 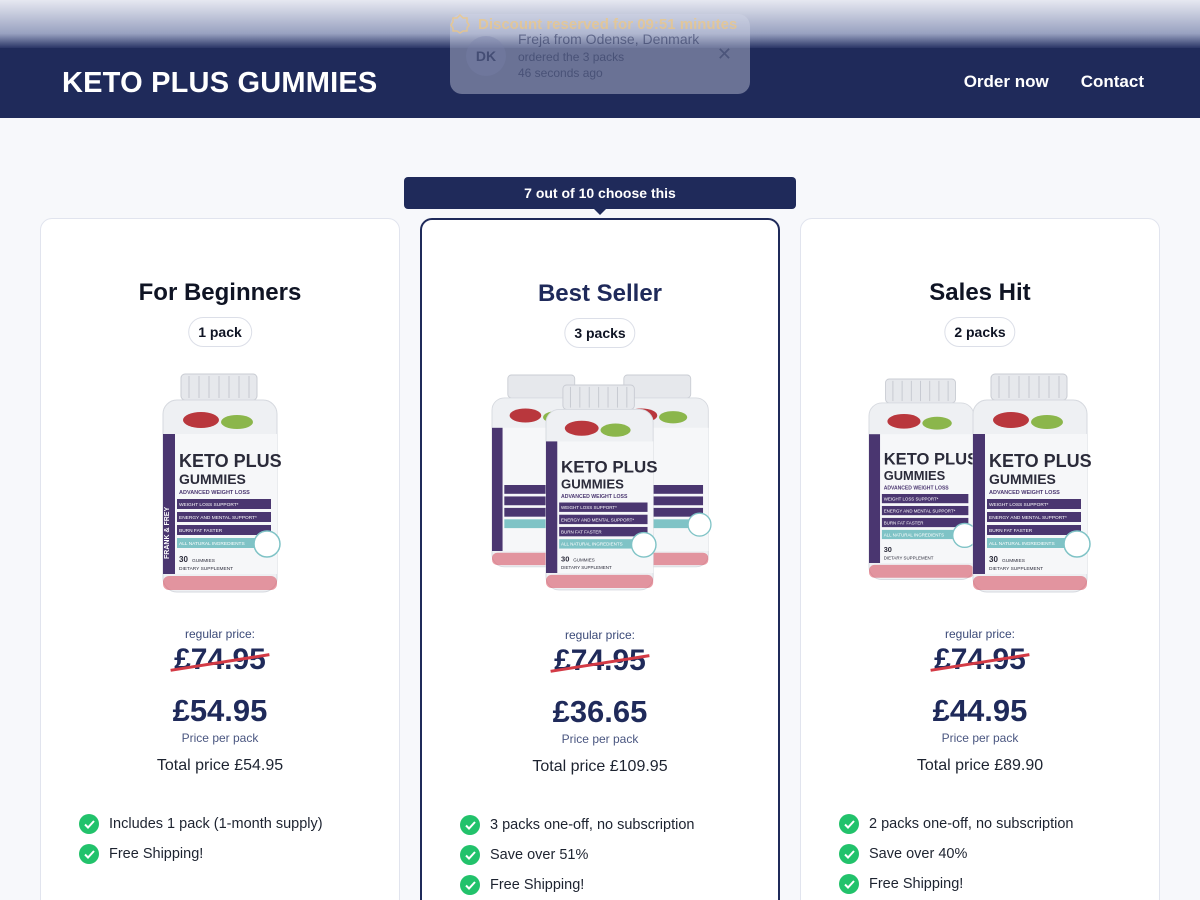 What do you see at coordinates (167, 533) in the screenshot?
I see `label-side-text: FRANK & FREY` at bounding box center [167, 533].